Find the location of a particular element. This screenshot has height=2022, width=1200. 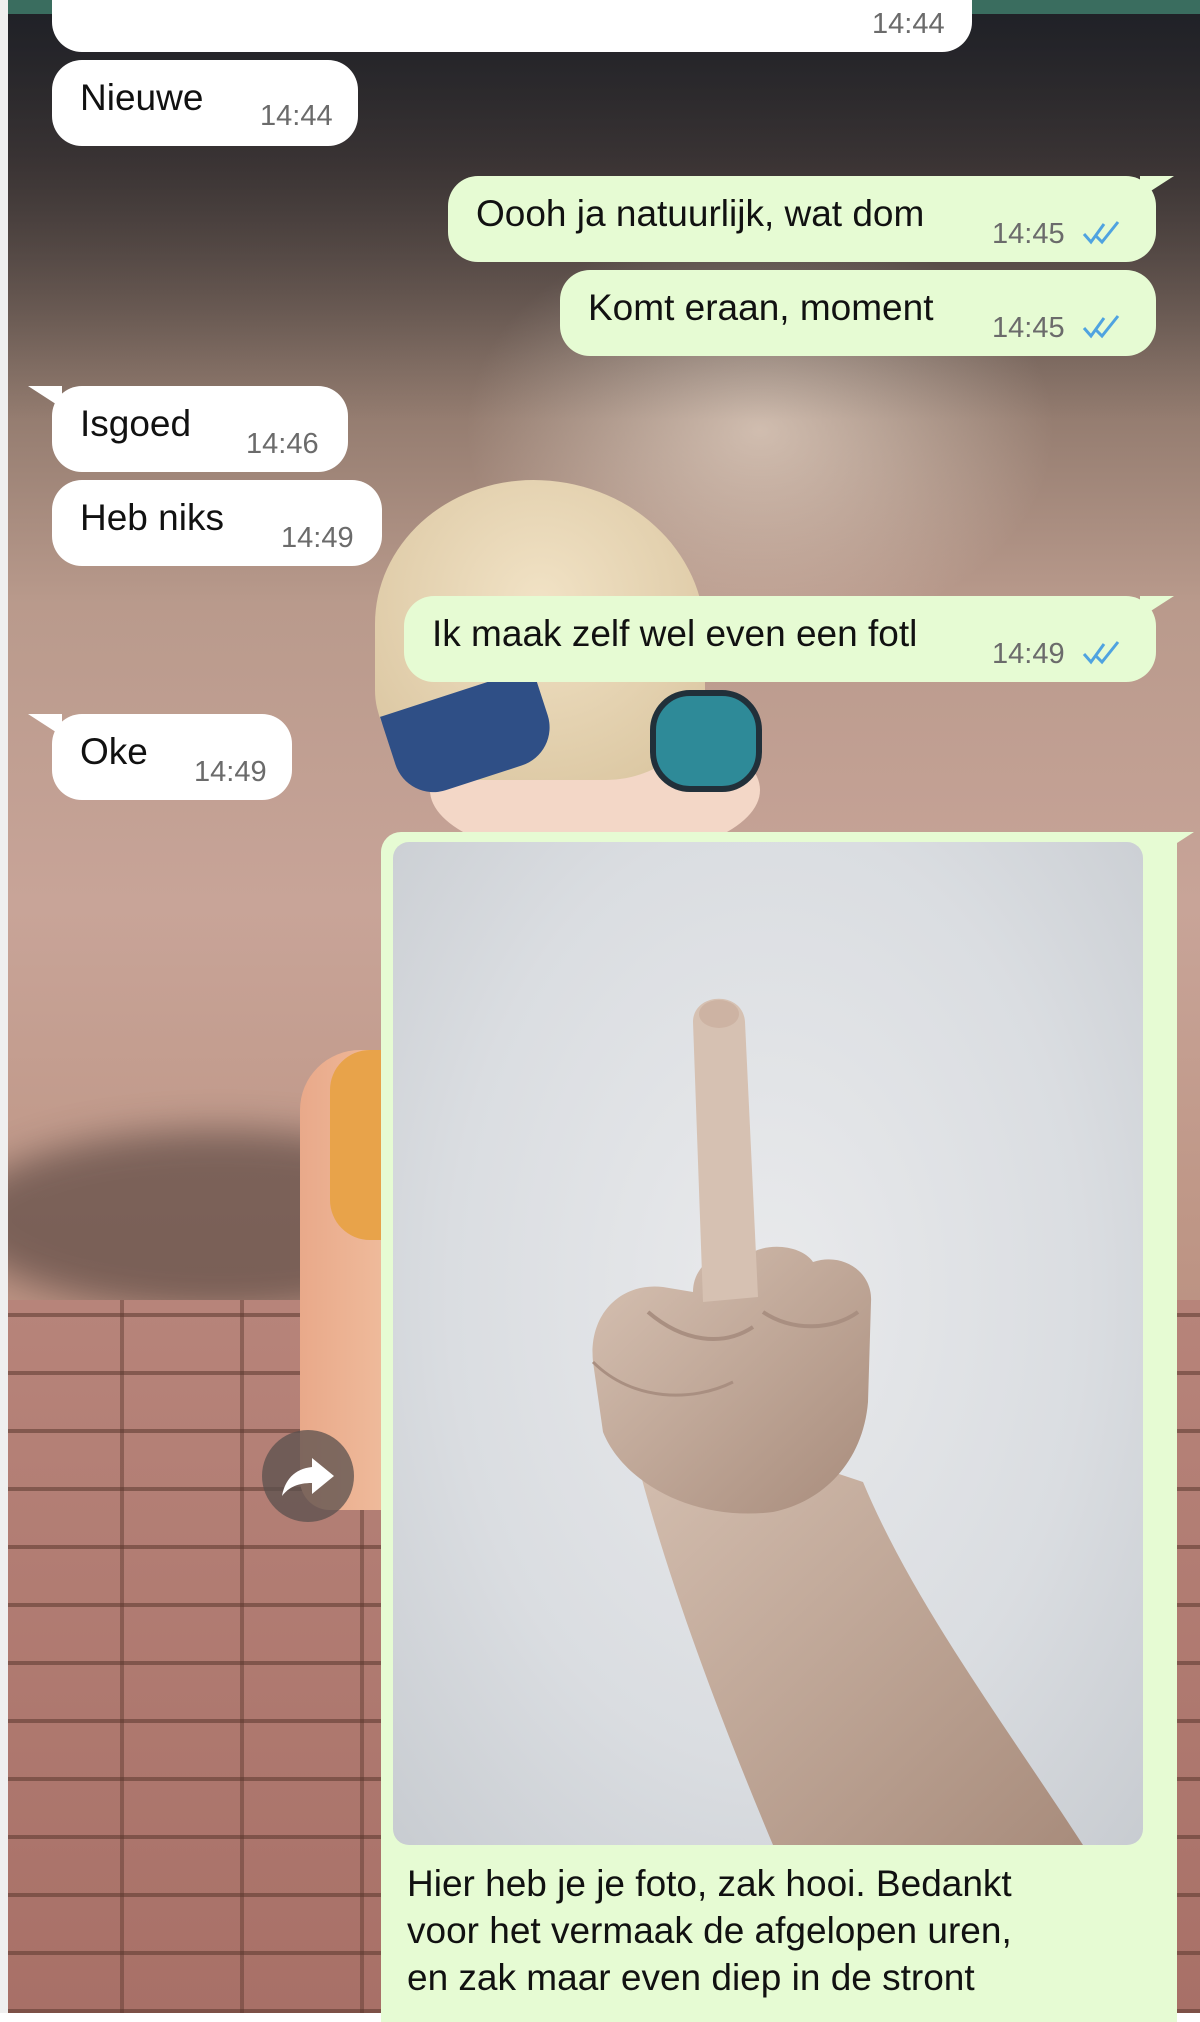

message-bubble-outgoing: Komt eraan, moment is located at coordinates (858, 313).